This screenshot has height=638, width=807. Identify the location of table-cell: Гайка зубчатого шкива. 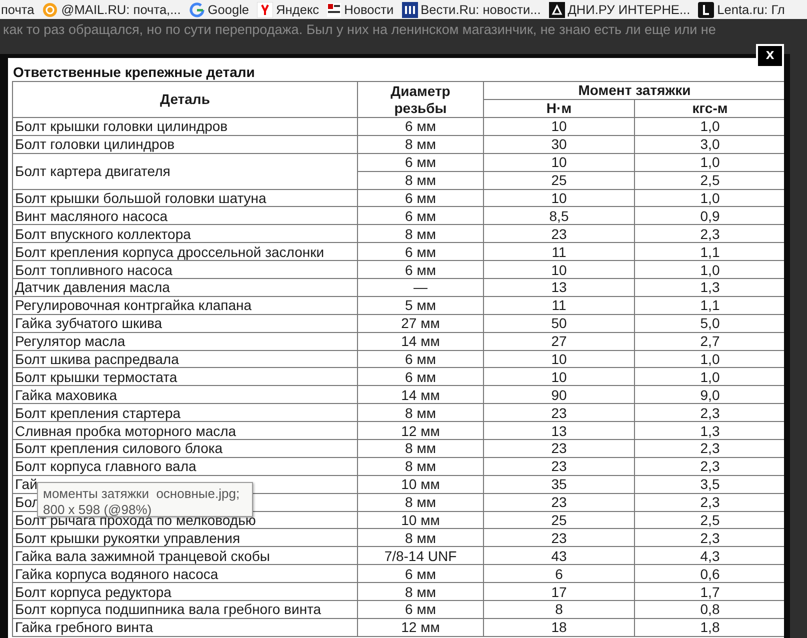
(185, 323).